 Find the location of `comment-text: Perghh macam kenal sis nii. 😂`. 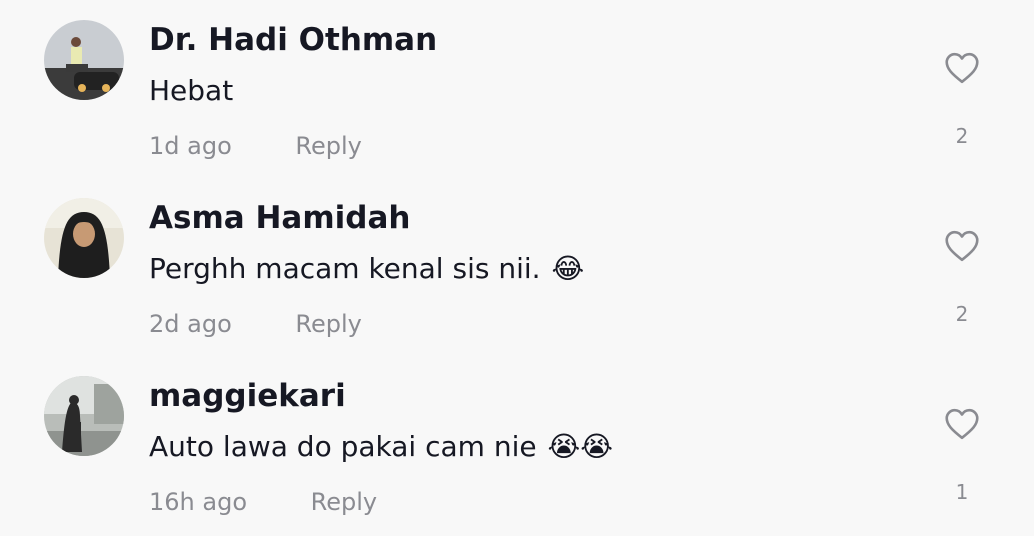

comment-text: Perghh macam kenal sis nii. 😂 is located at coordinates (366, 268).